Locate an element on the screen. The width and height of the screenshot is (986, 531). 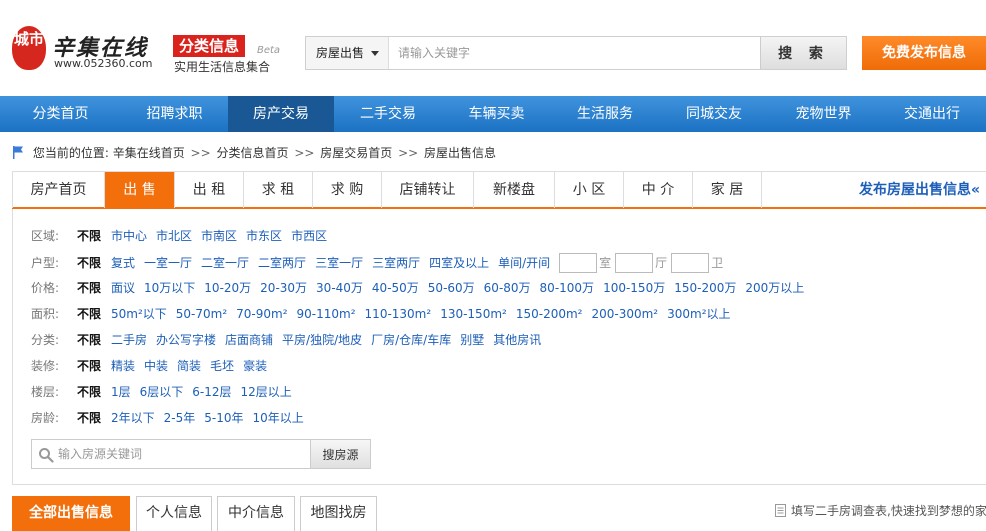
filter-option: 100-150万 is located at coordinates (634, 288).